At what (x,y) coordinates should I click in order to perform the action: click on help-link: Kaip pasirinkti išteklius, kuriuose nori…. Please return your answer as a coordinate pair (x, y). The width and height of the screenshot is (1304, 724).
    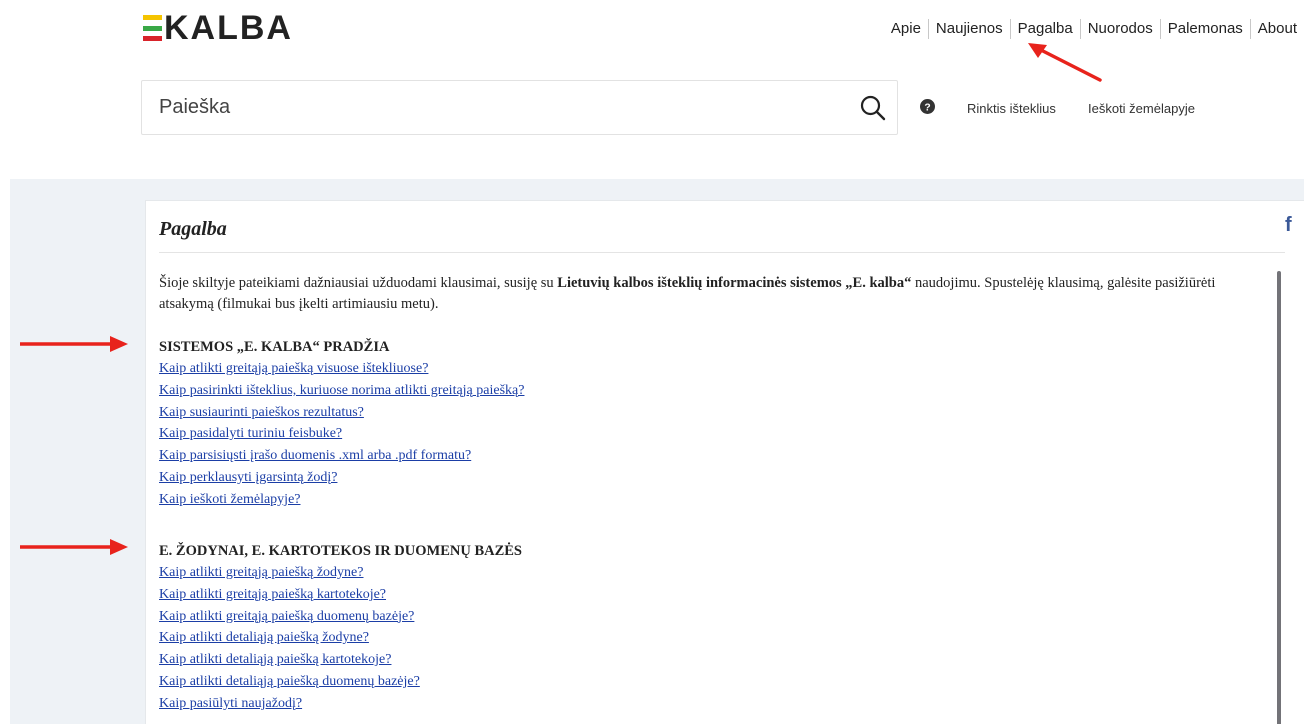
    Looking at the image, I should click on (341, 390).